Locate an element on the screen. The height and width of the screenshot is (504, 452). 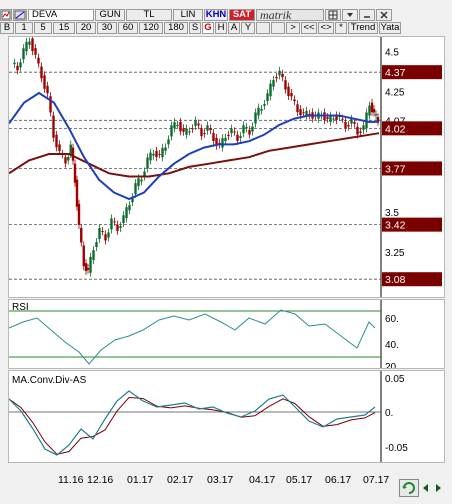
level-value: 3.77 is located at coordinates (395, 169).